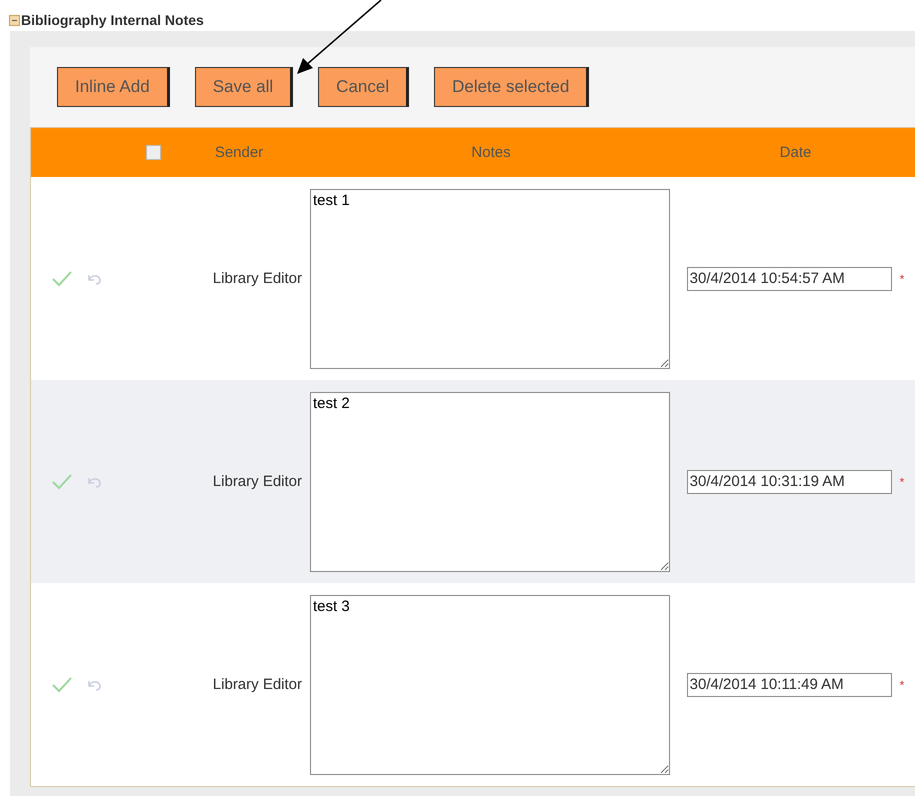 The height and width of the screenshot is (796, 915). What do you see at coordinates (490, 684) in the screenshot?
I see `notes-field: test 3` at bounding box center [490, 684].